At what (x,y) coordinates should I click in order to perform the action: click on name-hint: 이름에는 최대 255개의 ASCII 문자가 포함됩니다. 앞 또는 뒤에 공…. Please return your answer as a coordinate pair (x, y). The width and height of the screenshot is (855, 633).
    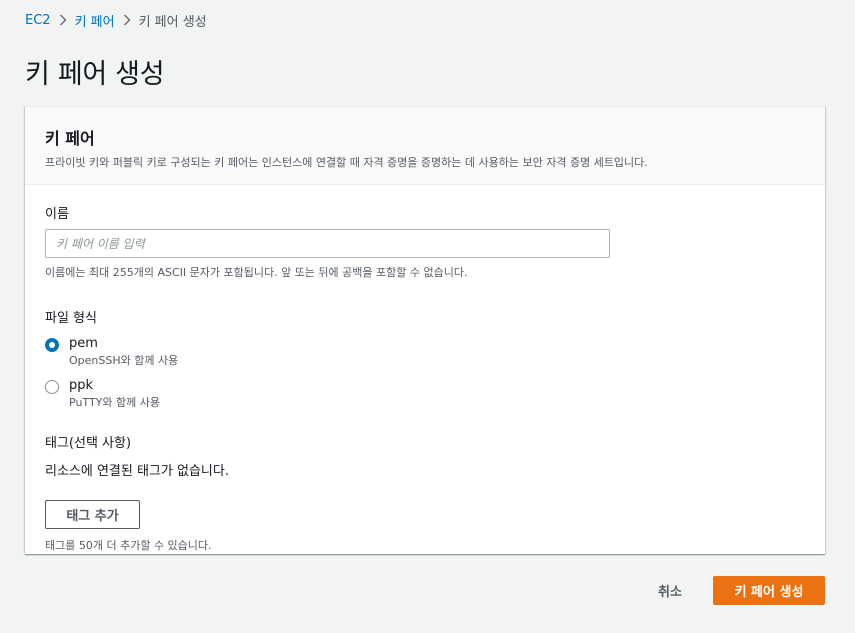
    Looking at the image, I should click on (256, 272).